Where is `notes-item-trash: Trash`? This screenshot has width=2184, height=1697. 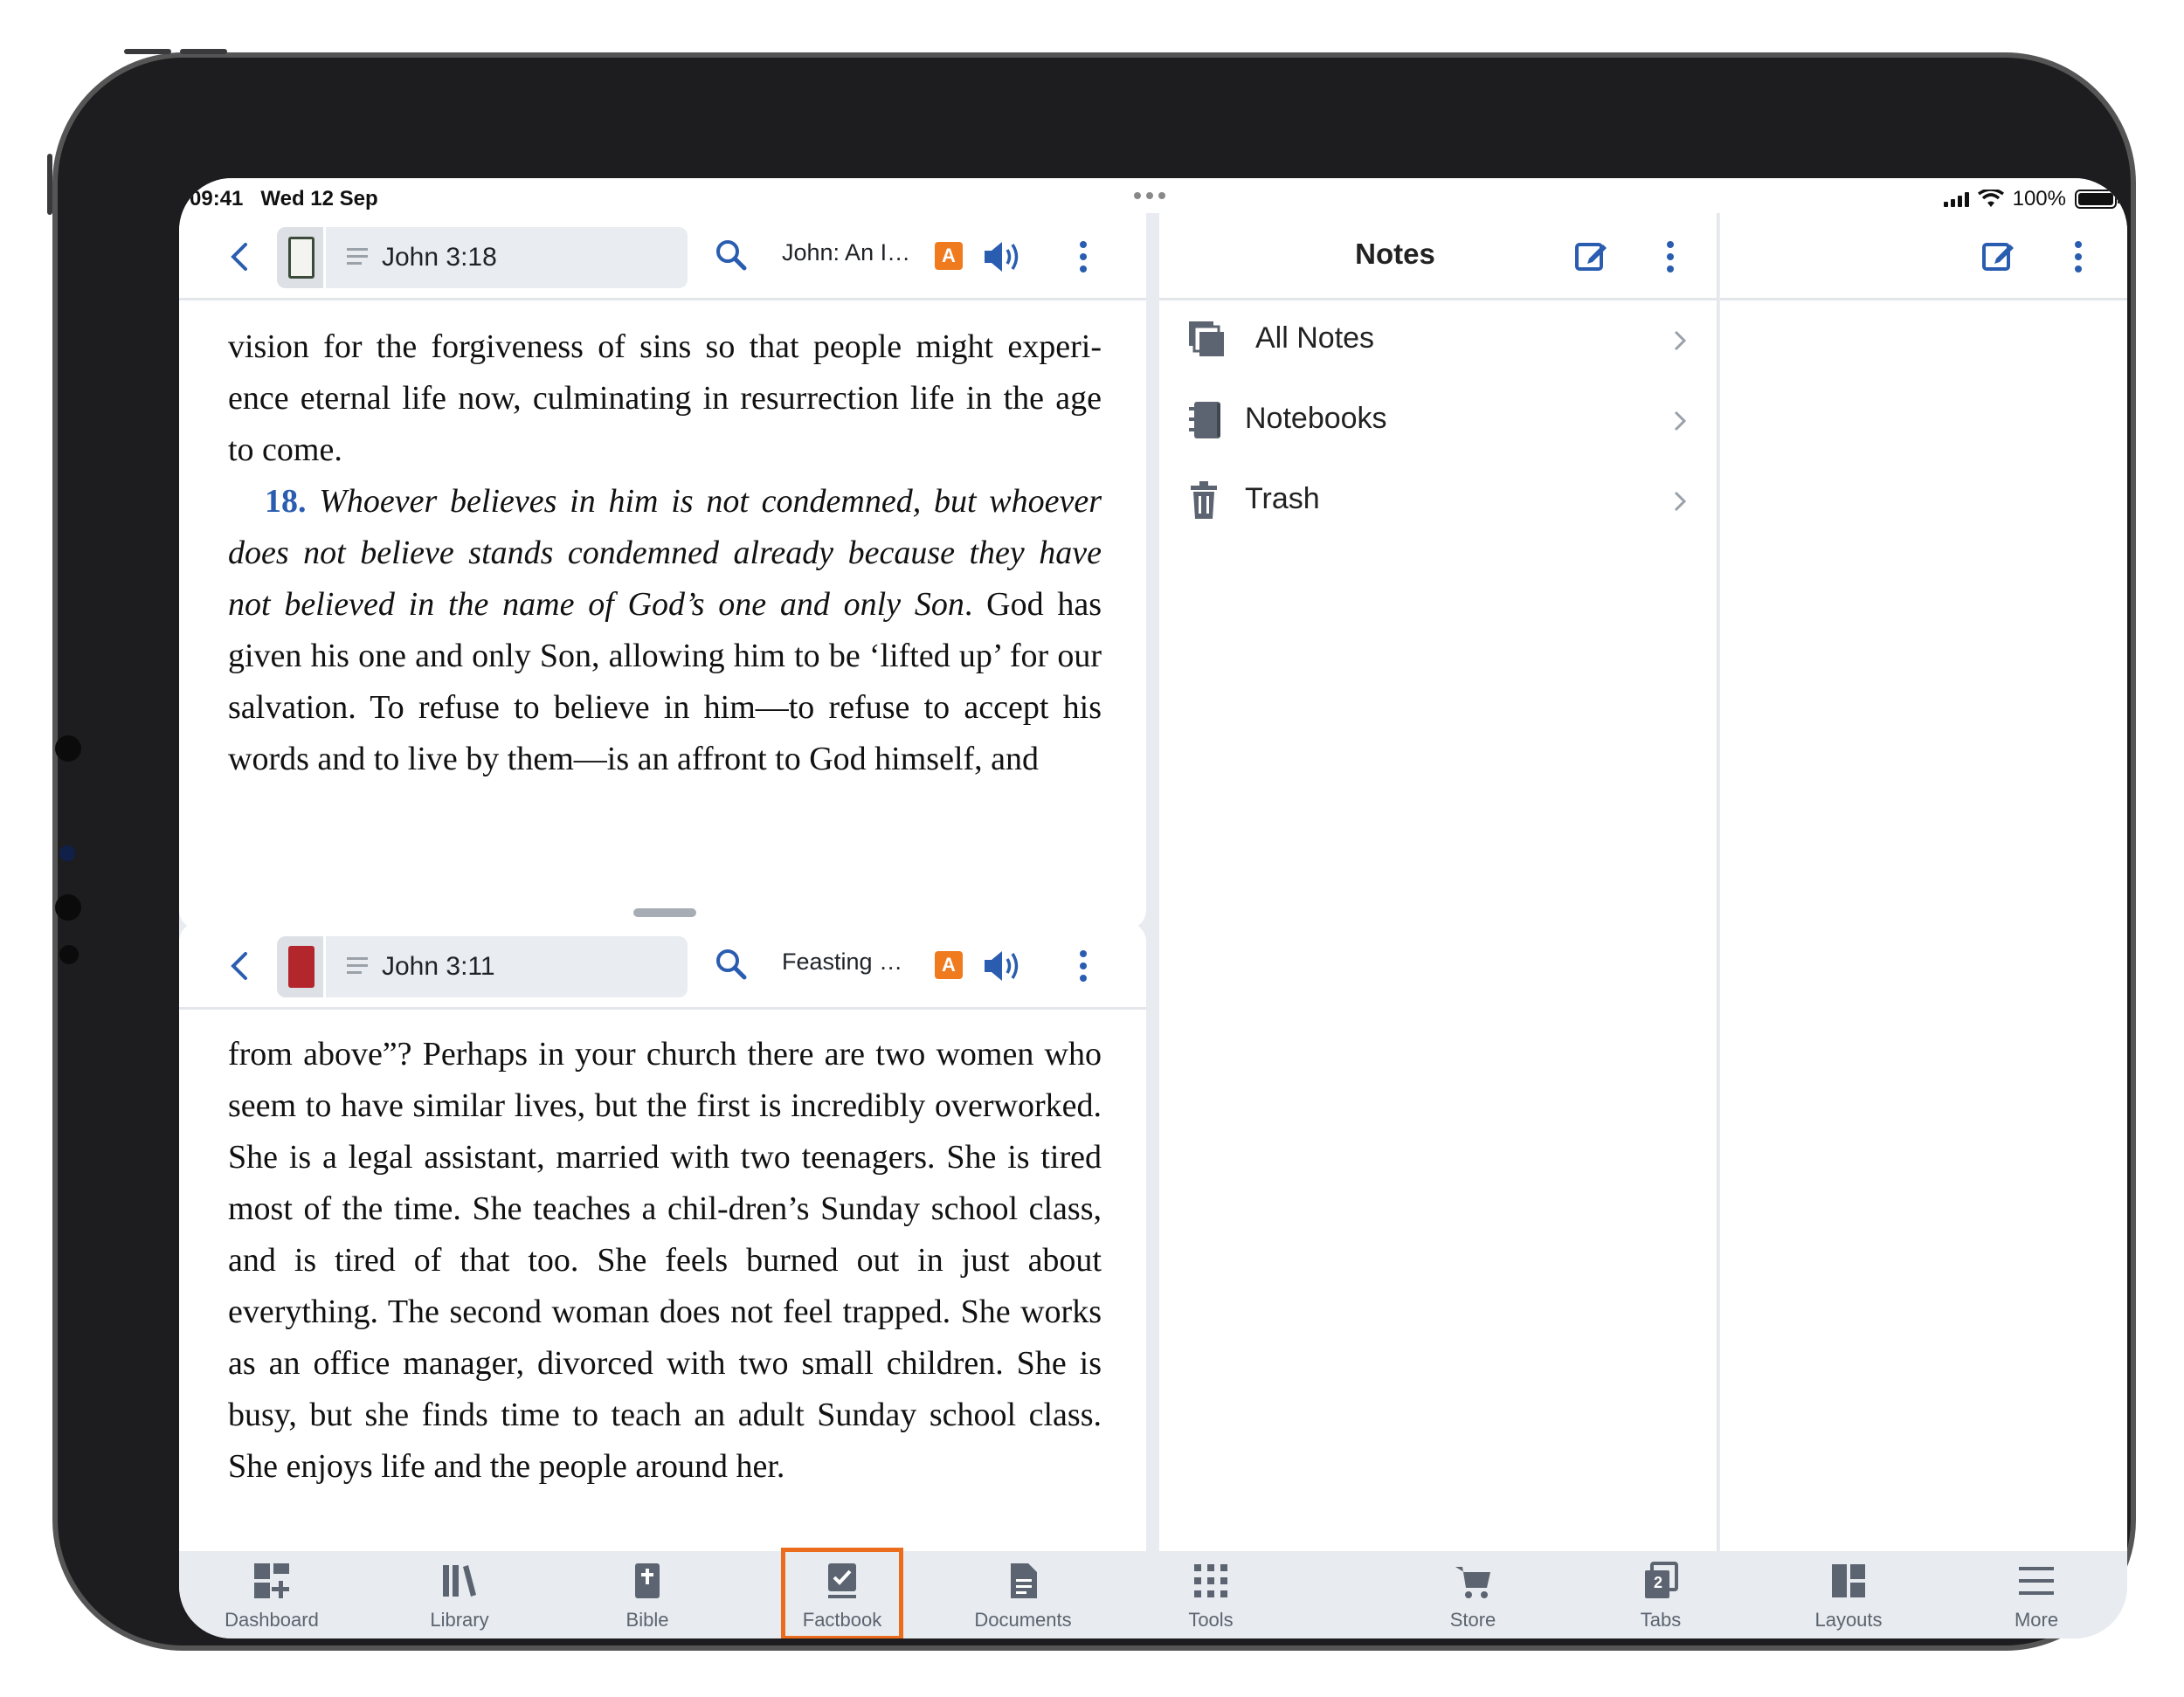 notes-item-trash: Trash is located at coordinates (1438, 501).